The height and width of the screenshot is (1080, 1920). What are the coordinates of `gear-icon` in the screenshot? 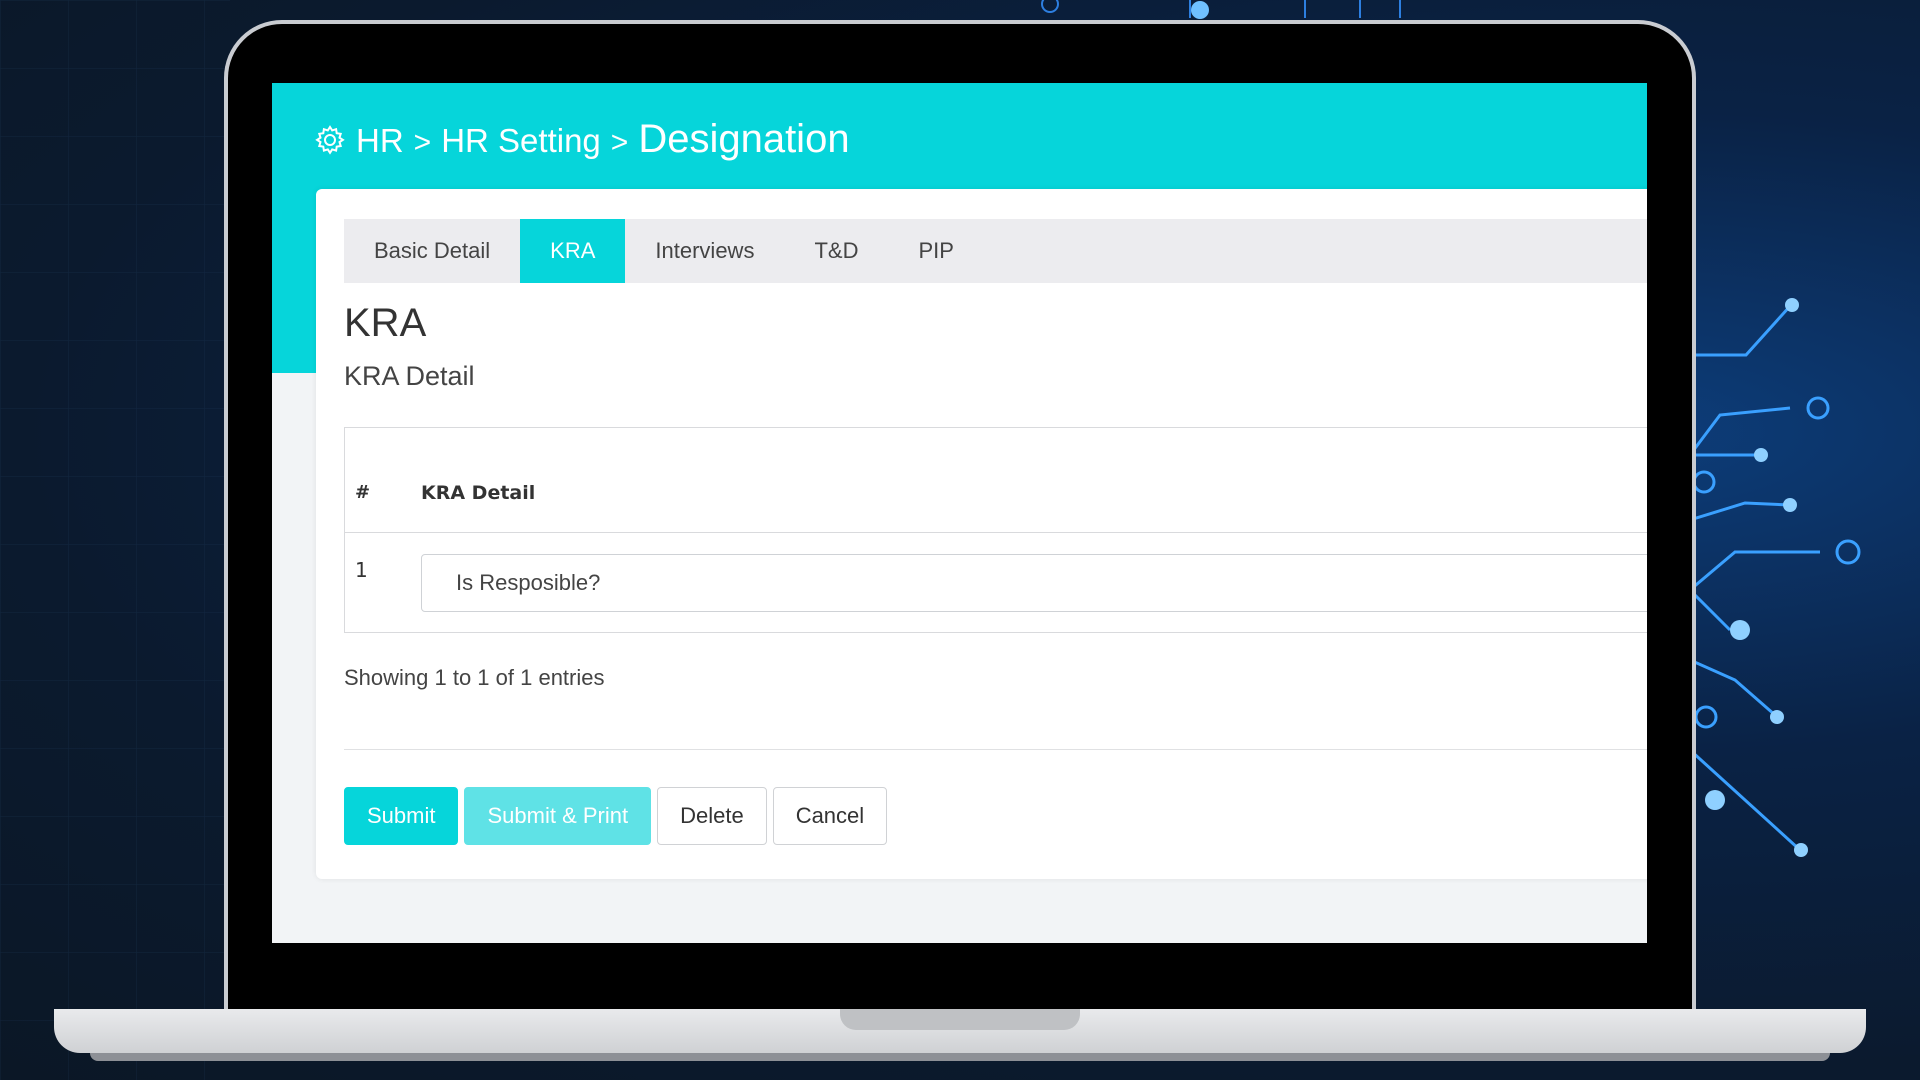 It's located at (330, 139).